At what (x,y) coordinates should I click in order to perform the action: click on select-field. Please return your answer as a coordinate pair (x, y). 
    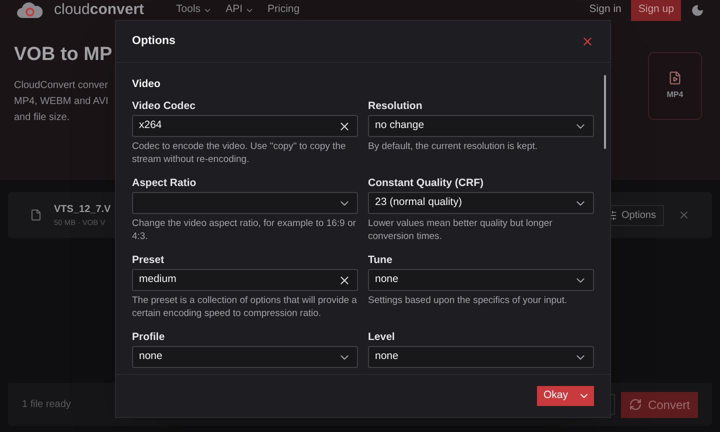
    Looking at the image, I should click on (245, 203).